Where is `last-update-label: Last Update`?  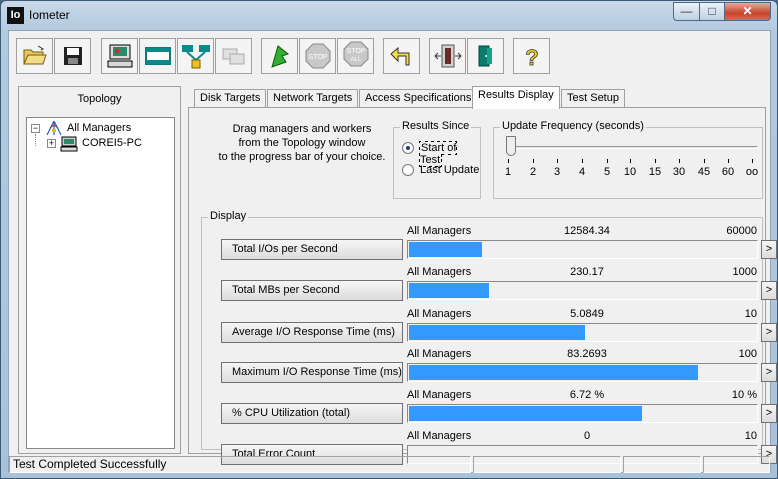
last-update-label: Last Update is located at coordinates (449, 170).